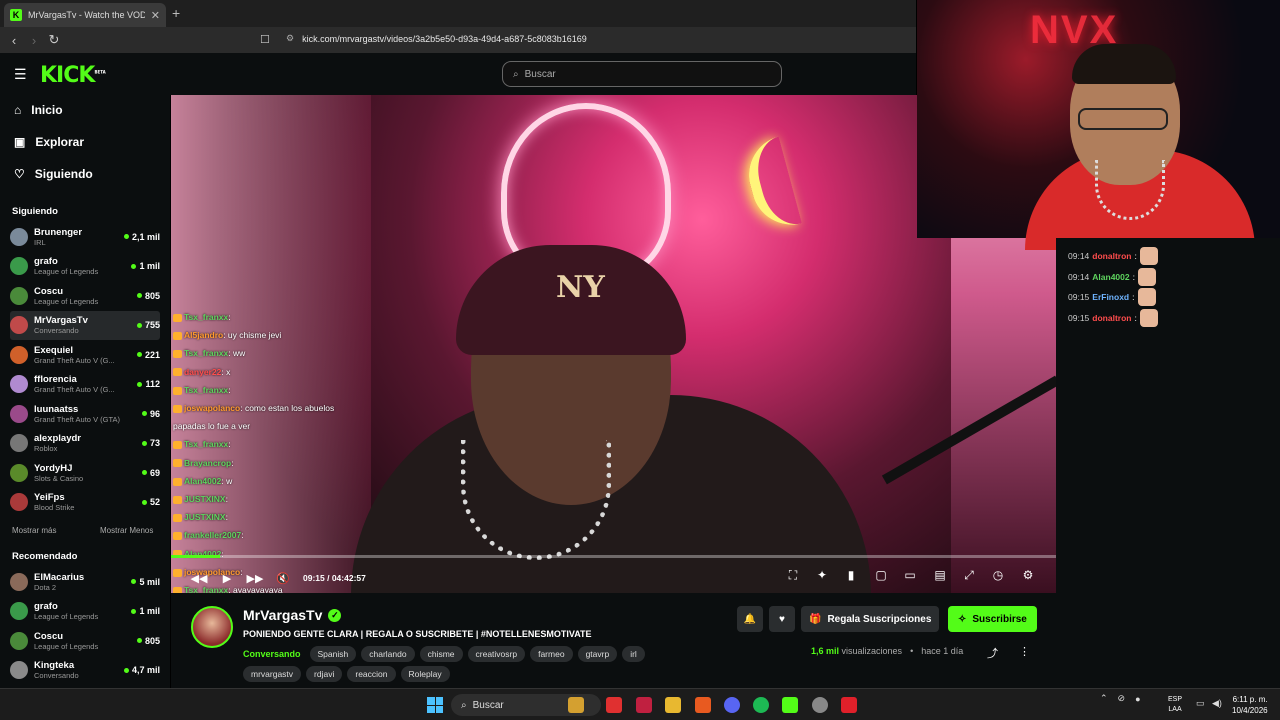  Describe the element at coordinates (176, 13) in the screenshot. I see `new-tab-icon: +` at that location.